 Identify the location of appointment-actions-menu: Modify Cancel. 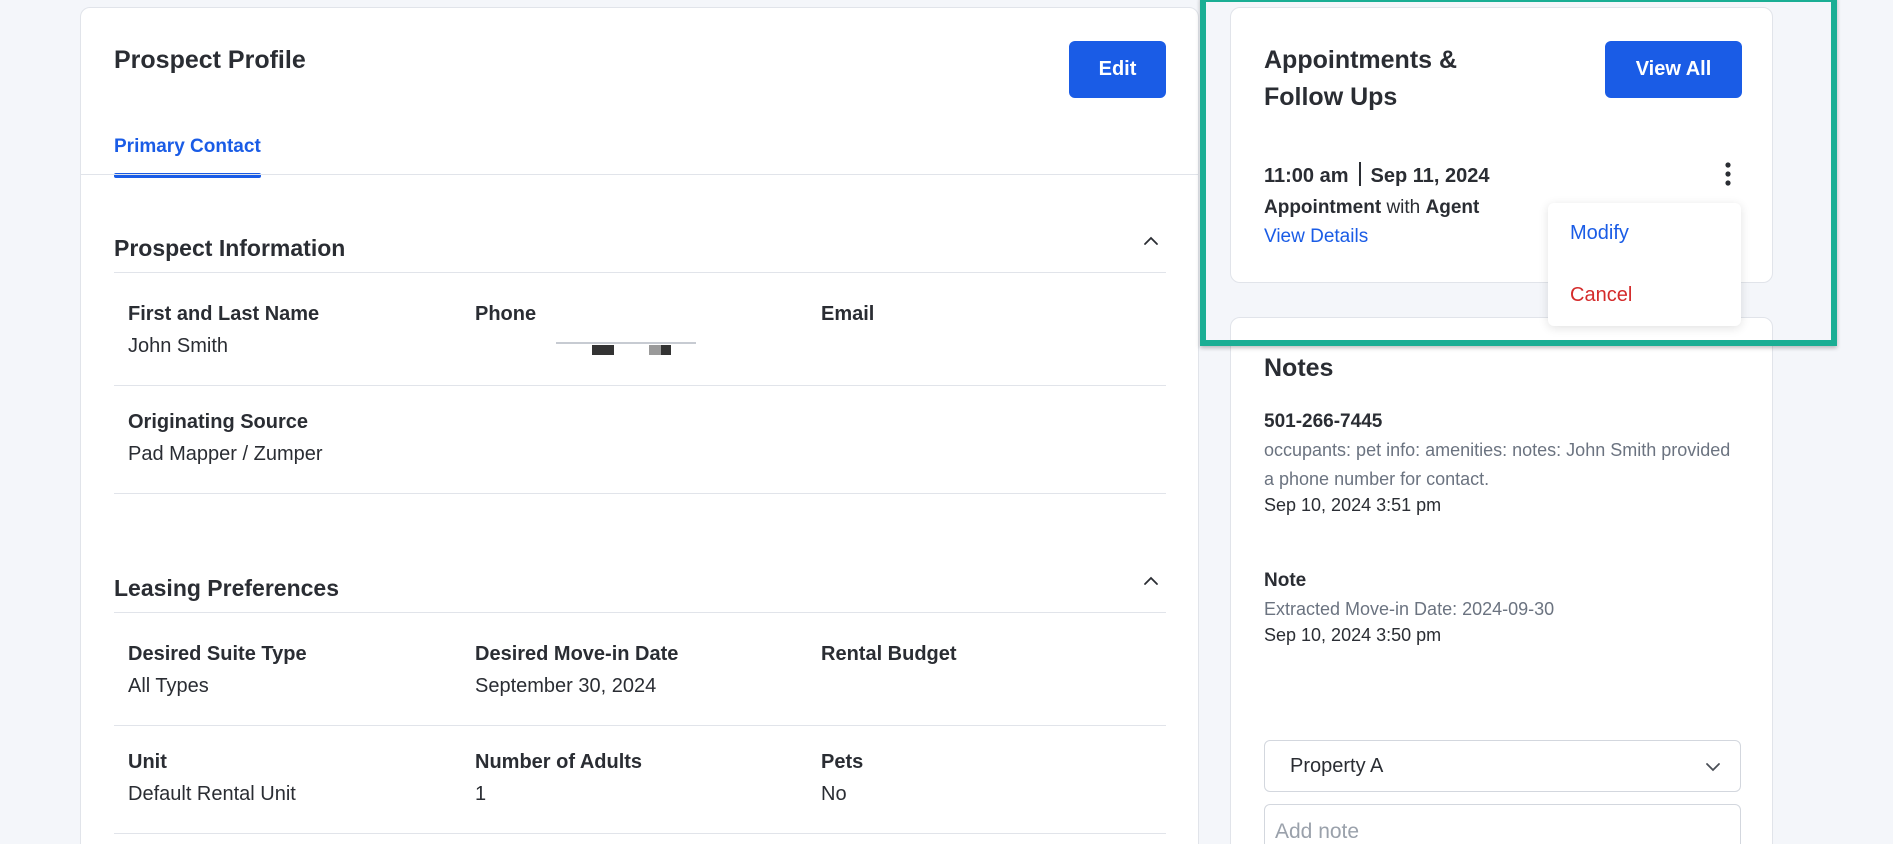
(1644, 264).